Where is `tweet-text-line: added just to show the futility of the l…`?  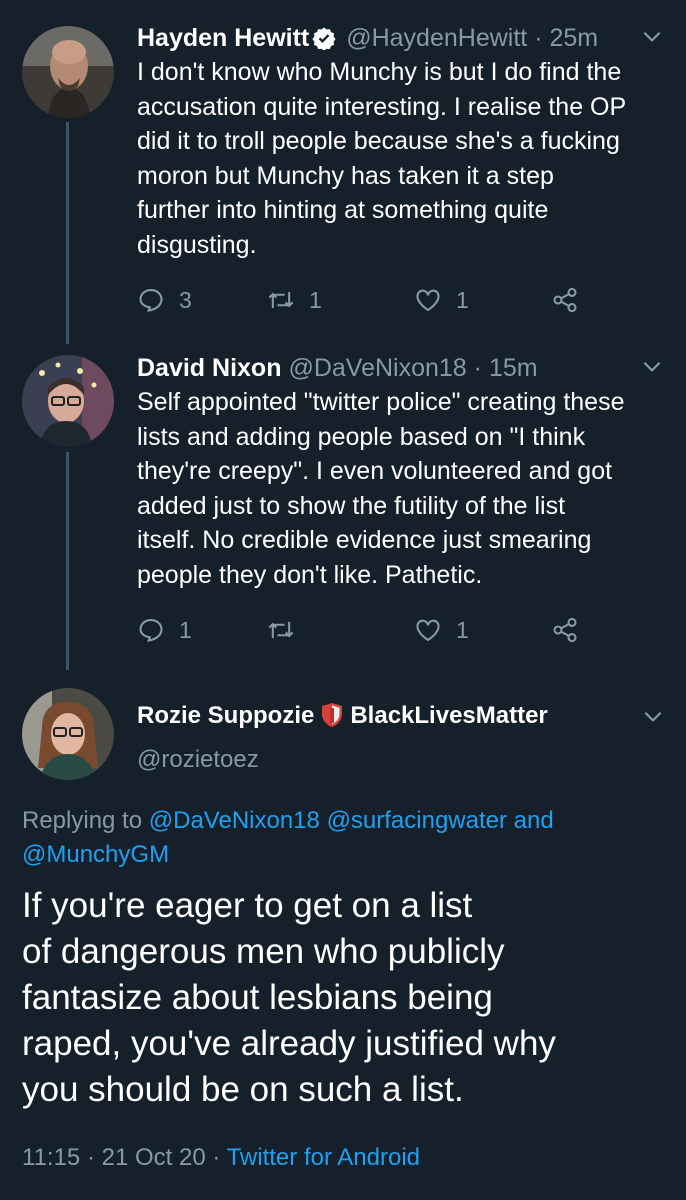
tweet-text-line: added just to show the futility of the l… is located at coordinates (351, 505).